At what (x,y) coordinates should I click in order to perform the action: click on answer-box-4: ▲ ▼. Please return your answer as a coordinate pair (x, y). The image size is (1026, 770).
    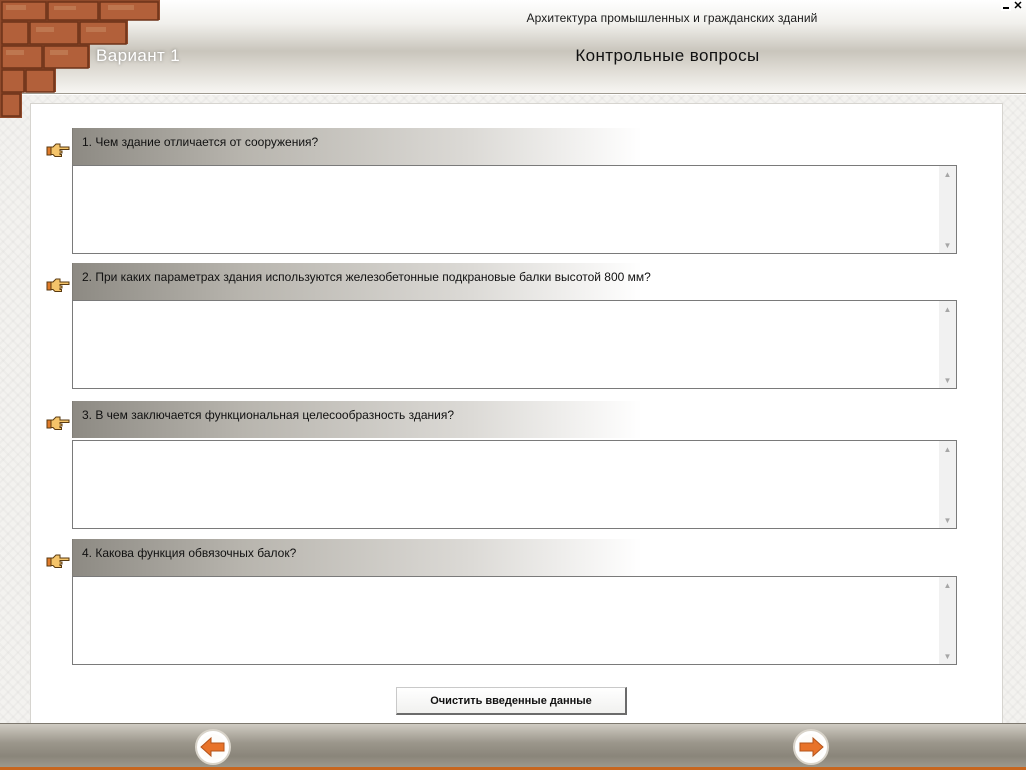
    Looking at the image, I should click on (514, 620).